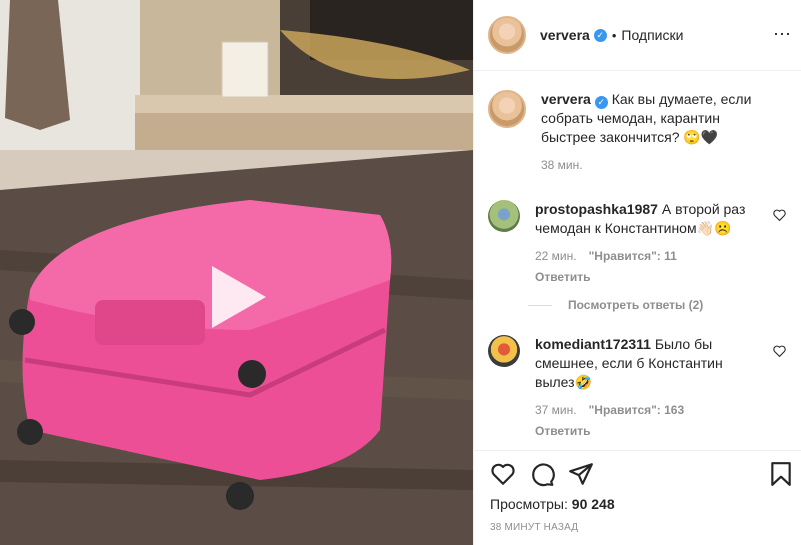 This screenshot has height=545, width=801. Describe the element at coordinates (507, 109) in the screenshot. I see `caption-avatar` at that location.